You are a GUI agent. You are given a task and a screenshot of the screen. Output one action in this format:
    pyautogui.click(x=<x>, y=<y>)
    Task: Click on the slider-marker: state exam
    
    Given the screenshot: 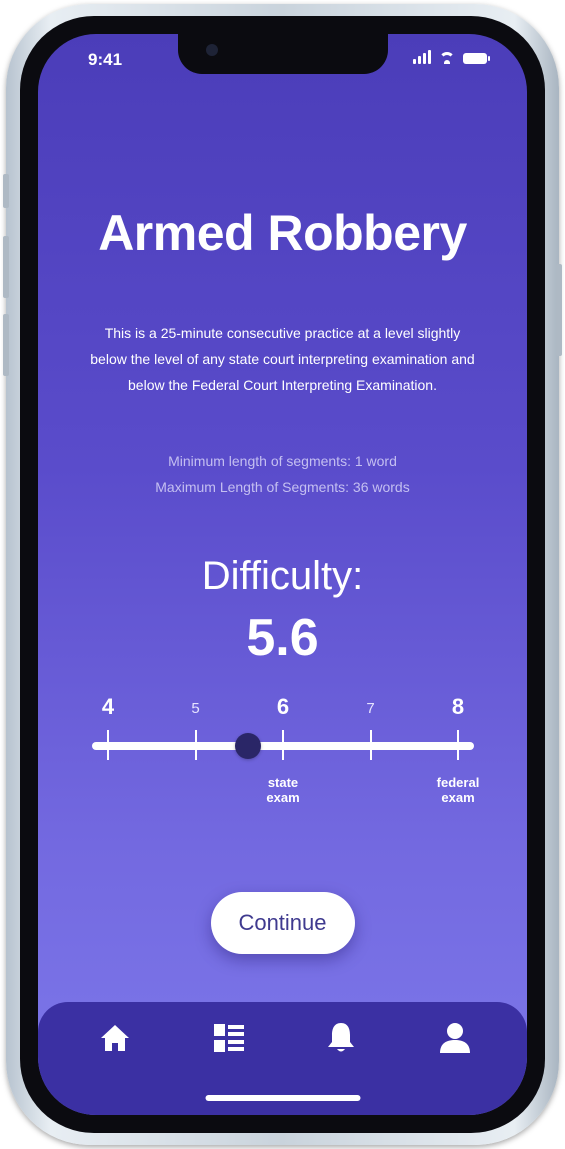 What is the action you would take?
    pyautogui.click(x=283, y=790)
    